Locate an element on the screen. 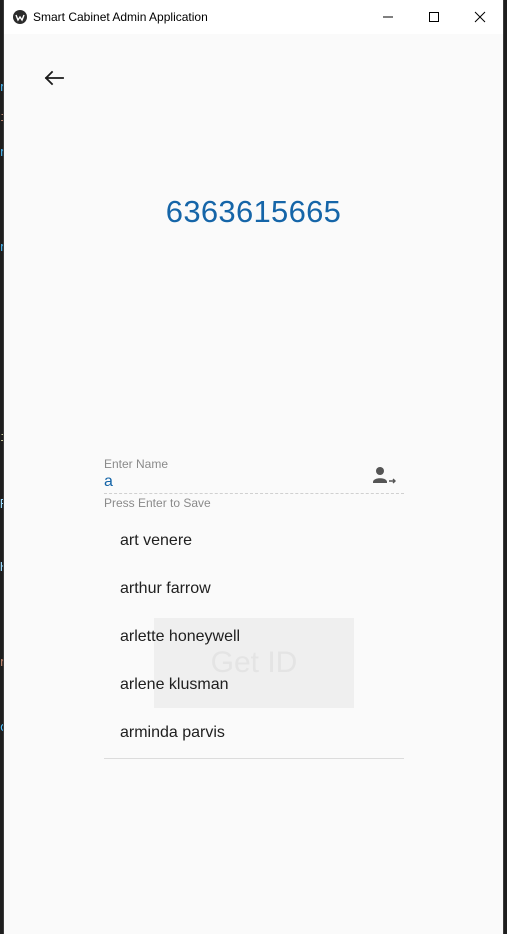 The width and height of the screenshot is (507, 934). name-input-underline is located at coordinates (254, 493).